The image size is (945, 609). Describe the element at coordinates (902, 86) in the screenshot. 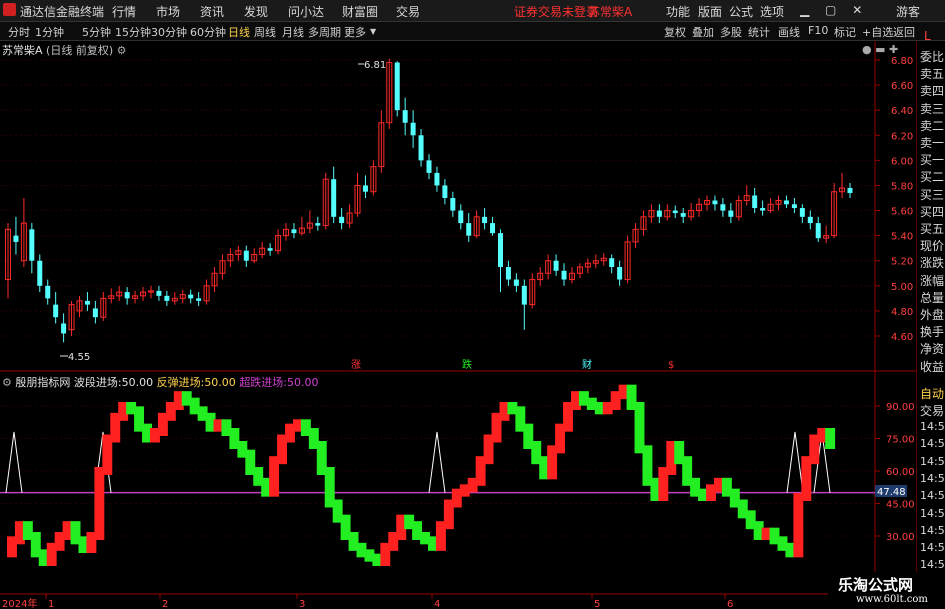

I see `price-tick-label: 6.60` at that location.